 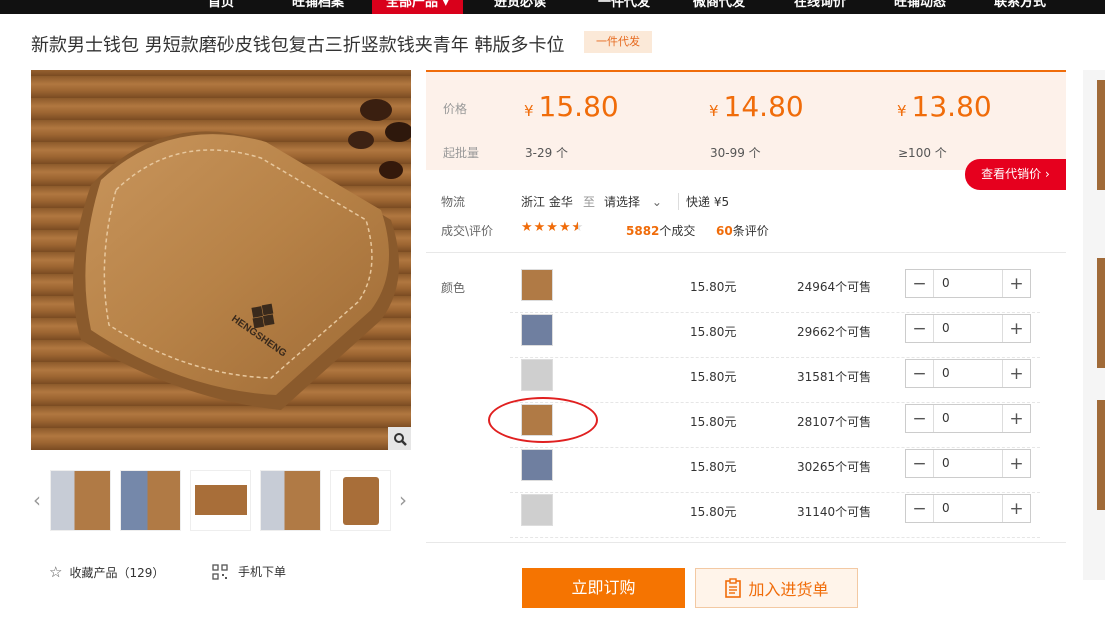 What do you see at coordinates (834, 332) in the screenshot?
I see `sku-stock: 29662个可售` at bounding box center [834, 332].